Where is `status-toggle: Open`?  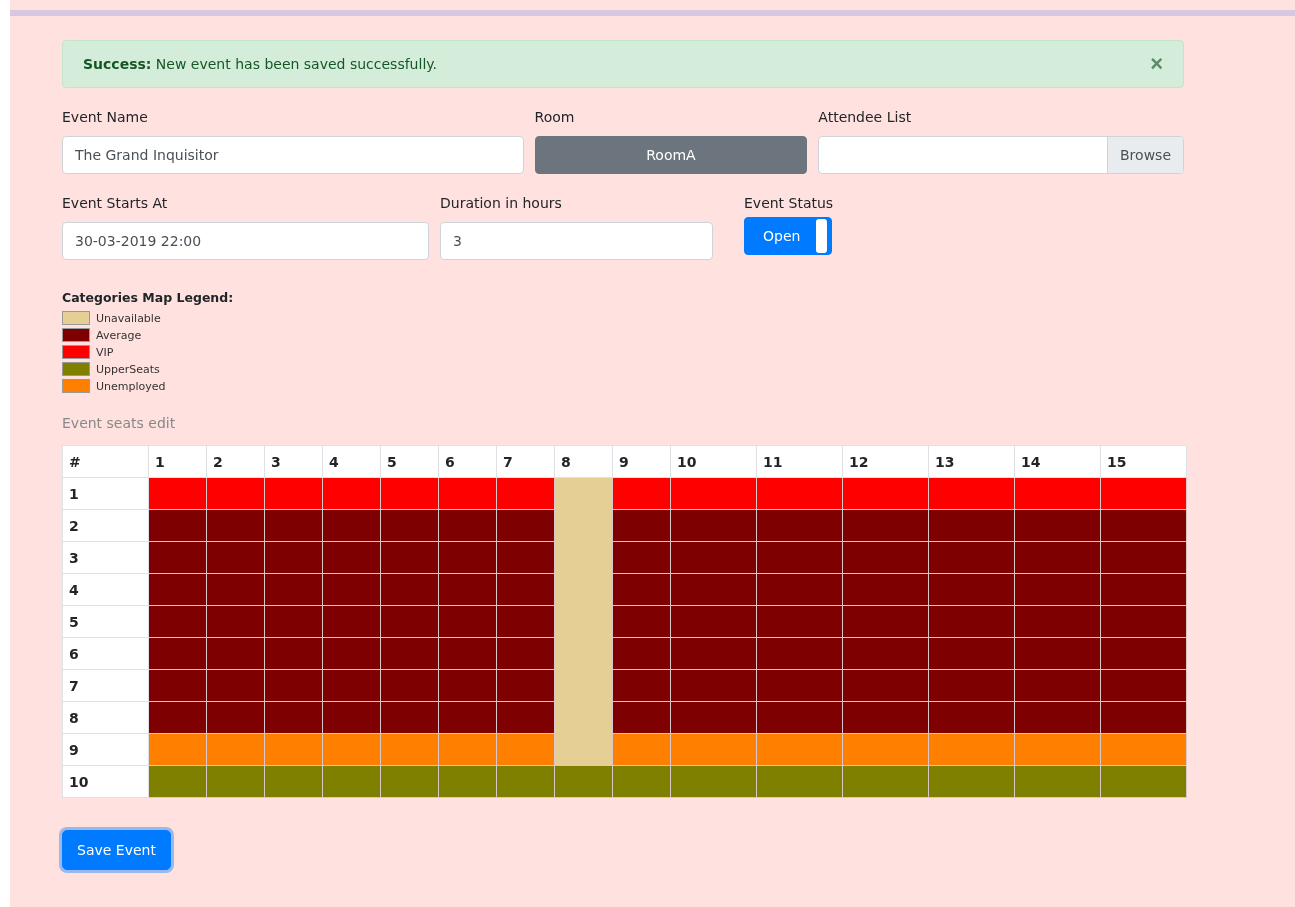 status-toggle: Open is located at coordinates (788, 236).